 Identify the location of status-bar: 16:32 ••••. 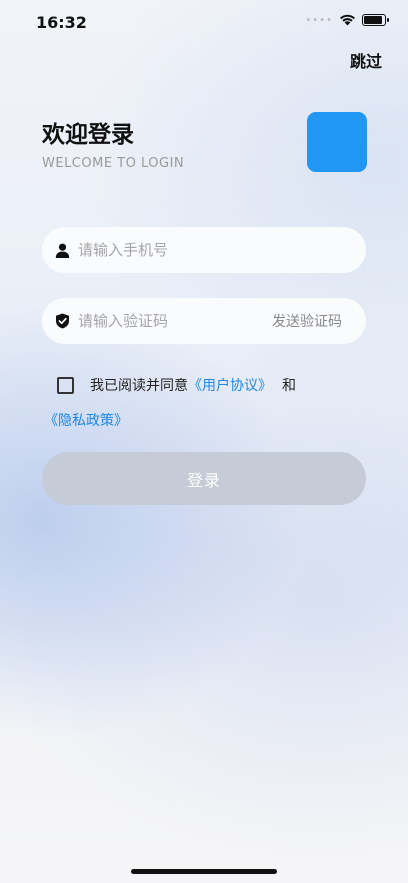
(204, 22).